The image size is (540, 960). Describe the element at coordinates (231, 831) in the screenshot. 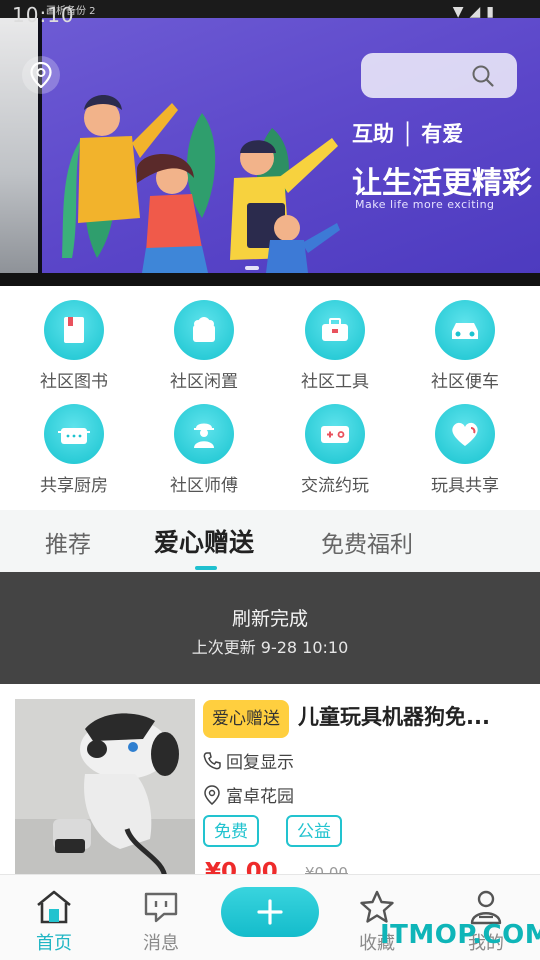

I see `free-tag: 免费` at that location.